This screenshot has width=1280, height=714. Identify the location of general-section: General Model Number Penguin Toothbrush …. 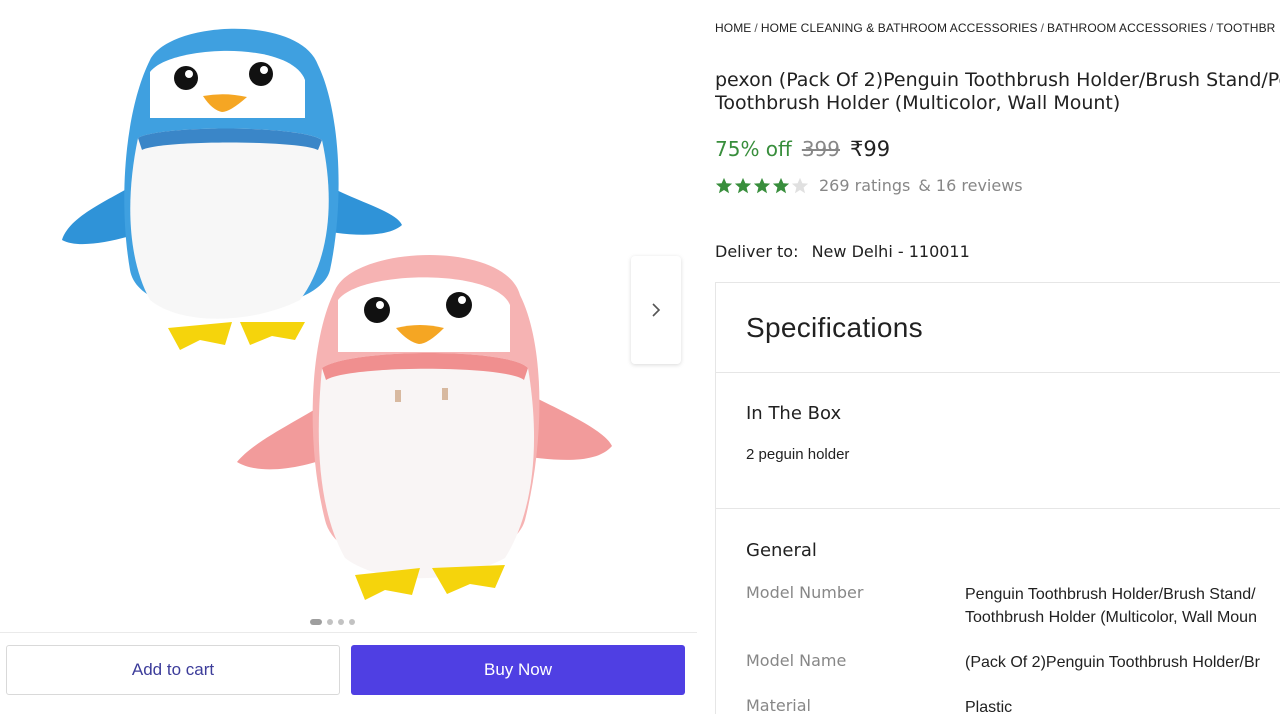
(998, 611).